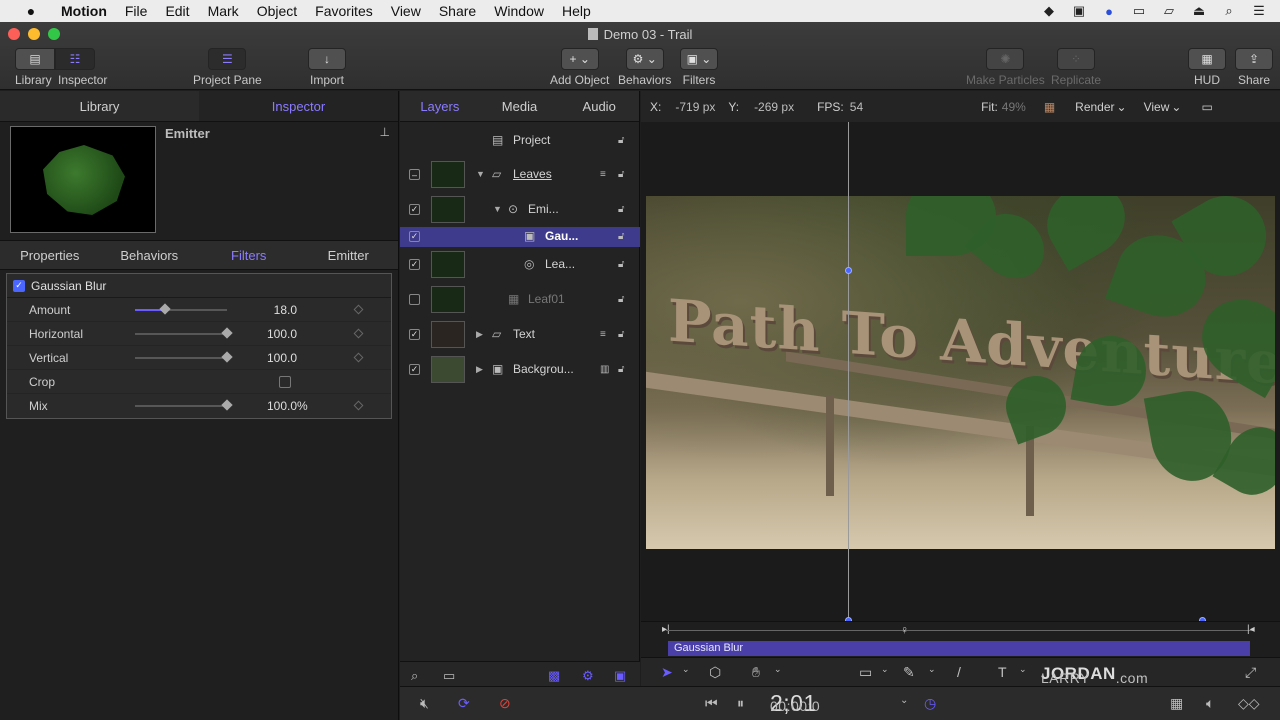 The width and height of the screenshot is (1280, 720). I want to click on menu-mark: Mark, so click(223, 11).